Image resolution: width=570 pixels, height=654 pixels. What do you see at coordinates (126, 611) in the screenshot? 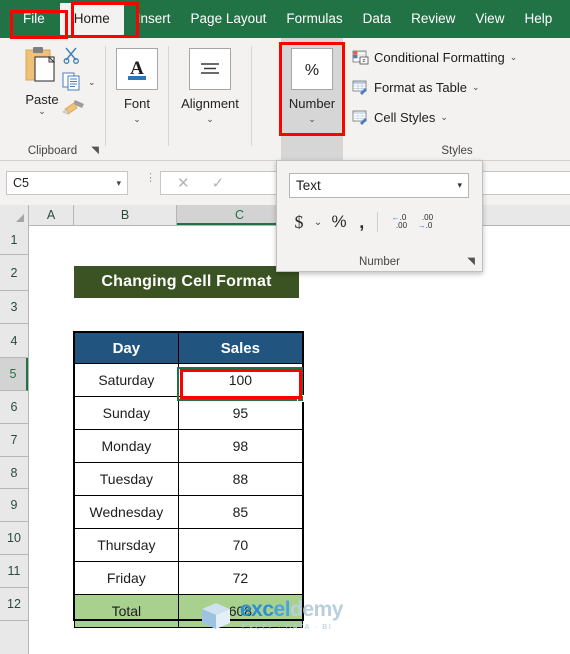
I see `cell-total-label: Total` at bounding box center [126, 611].